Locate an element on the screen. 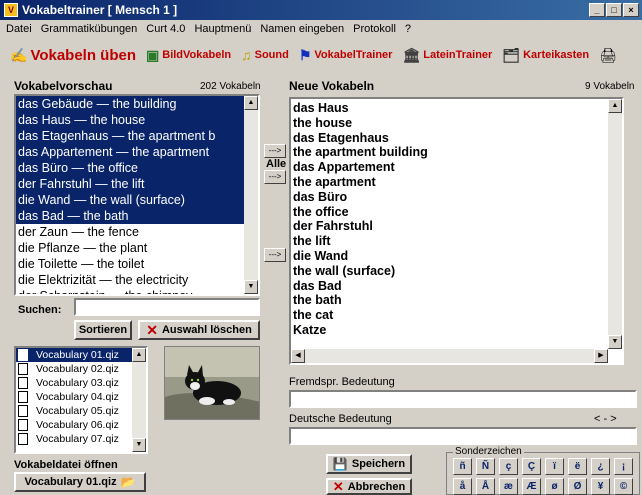  scroll-right-icon: ▶ is located at coordinates (601, 356).